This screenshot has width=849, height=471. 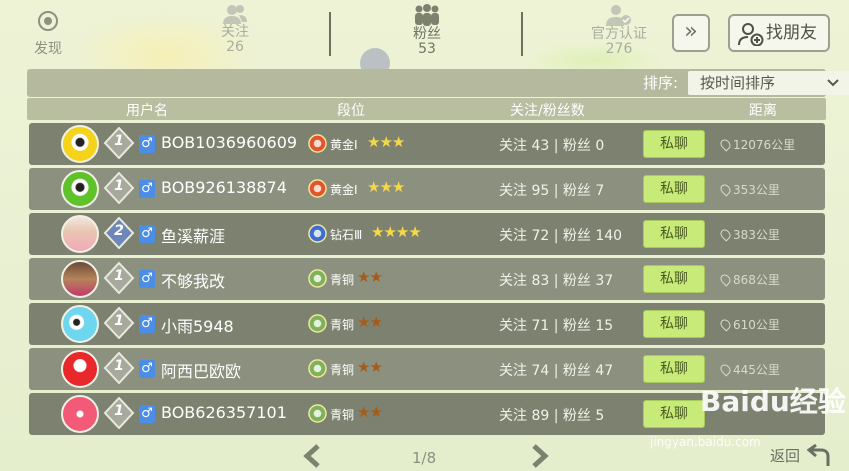 I want to click on tab-fans: 粉丝 53, so click(x=427, y=30).